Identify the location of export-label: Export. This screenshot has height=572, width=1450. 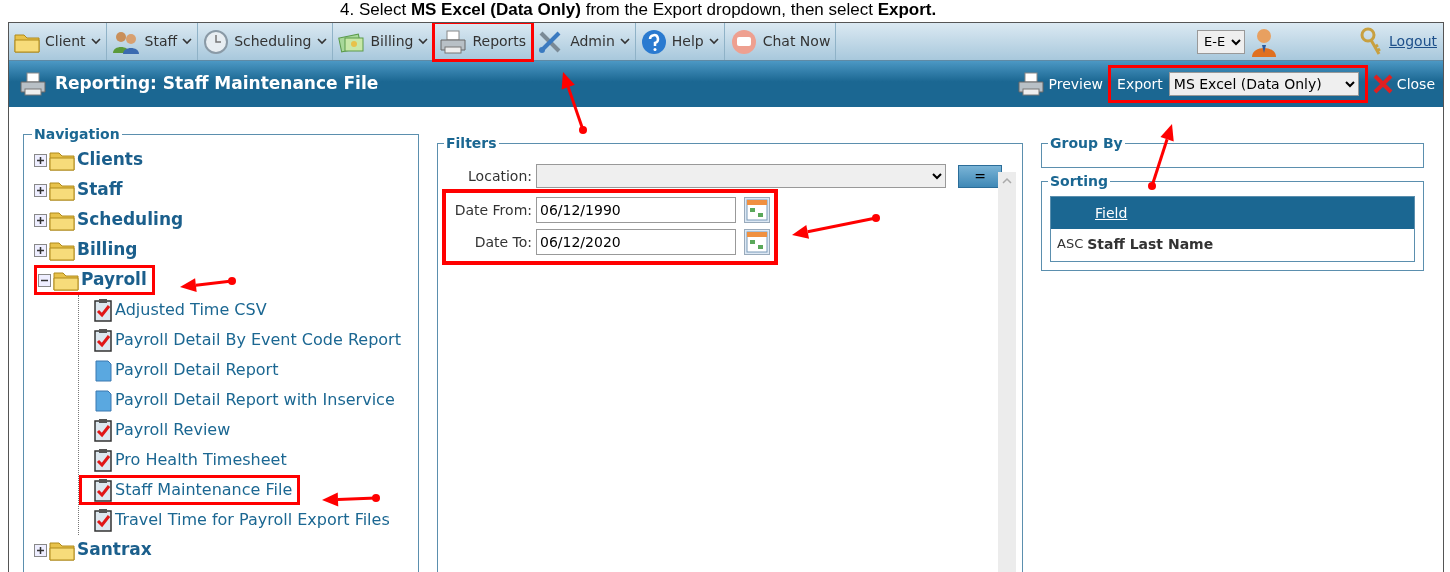
(1140, 84).